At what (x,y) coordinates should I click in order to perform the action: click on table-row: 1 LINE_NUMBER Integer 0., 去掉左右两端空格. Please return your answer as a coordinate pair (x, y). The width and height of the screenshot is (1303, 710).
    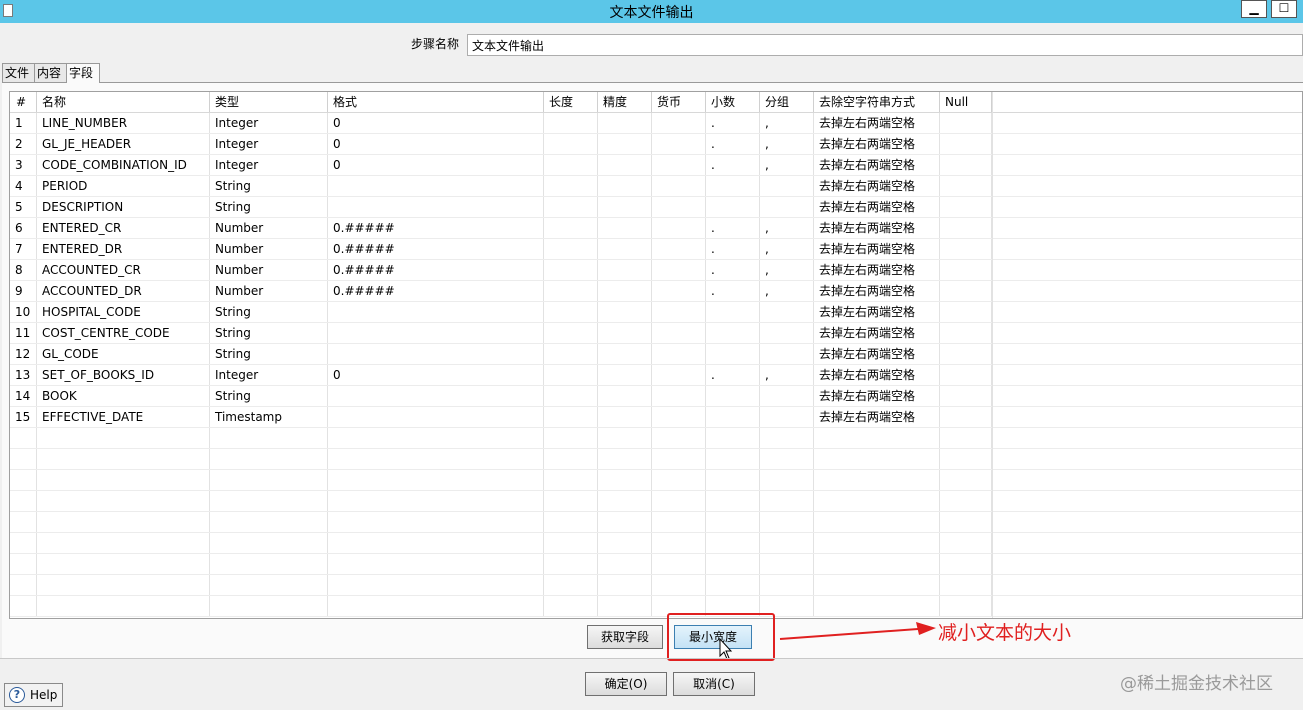
    Looking at the image, I should click on (656, 123).